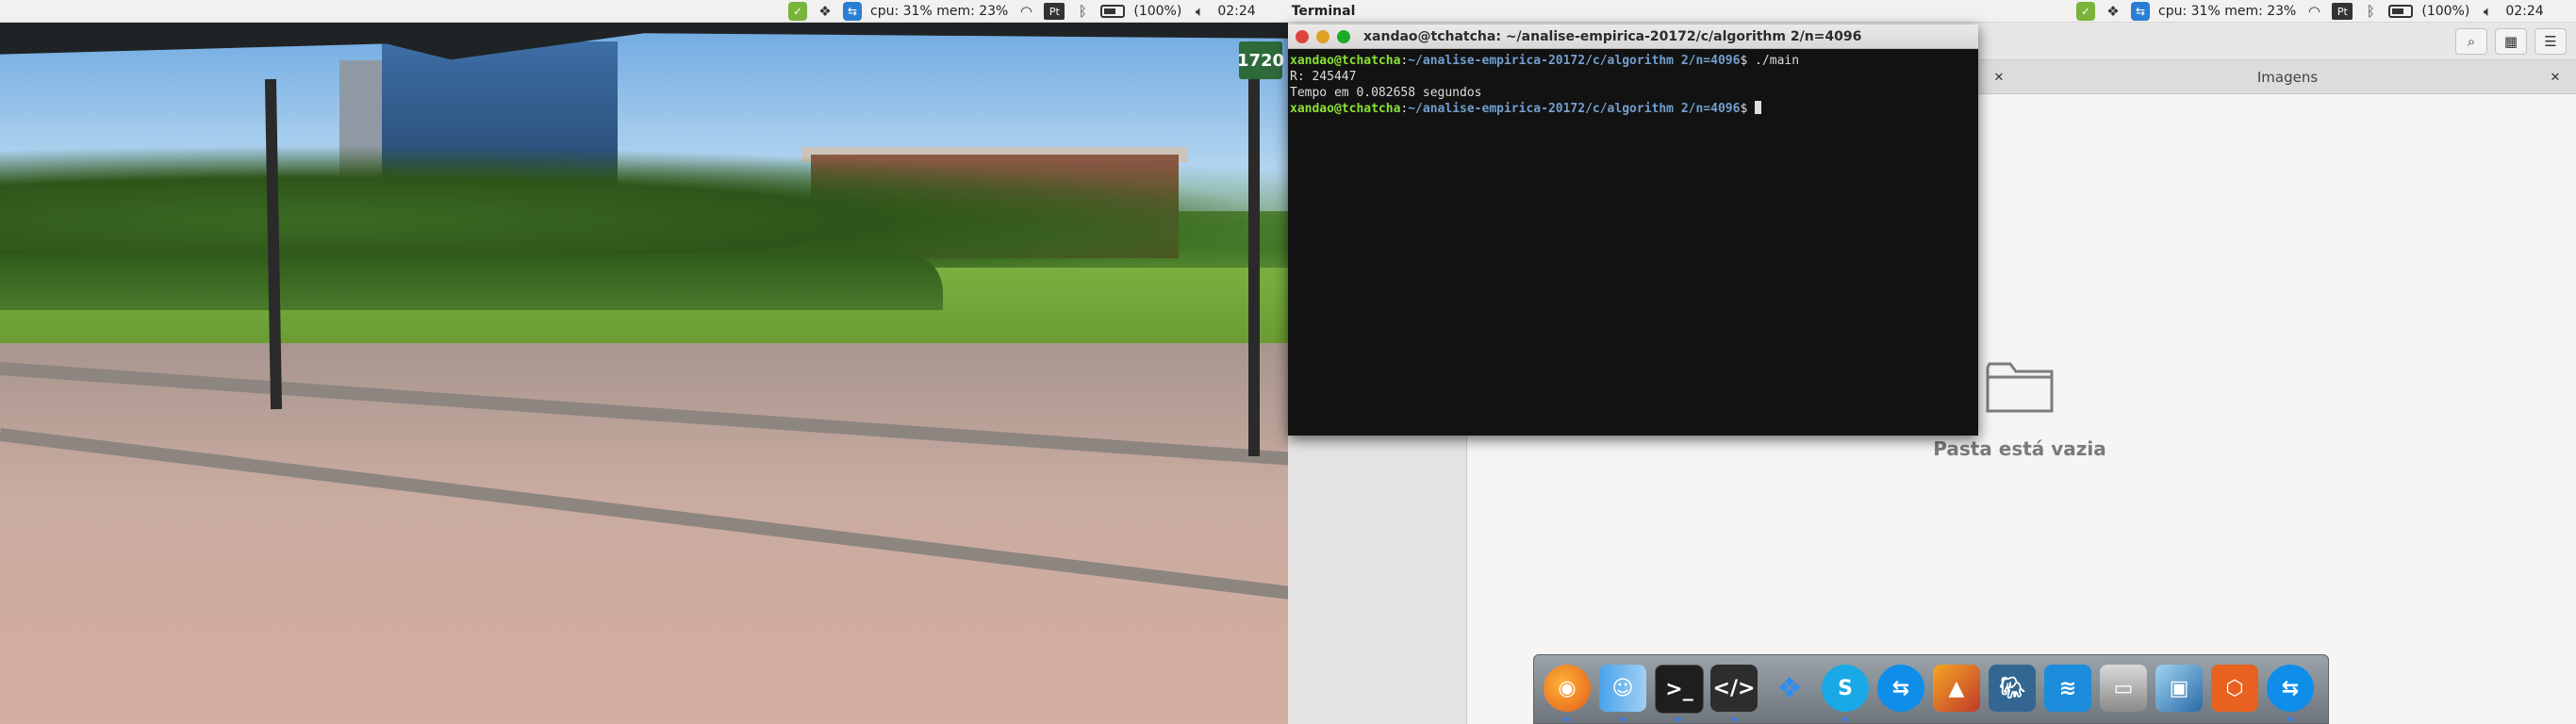 This screenshot has height=724, width=2576. I want to click on photo-pole, so click(1254, 263).